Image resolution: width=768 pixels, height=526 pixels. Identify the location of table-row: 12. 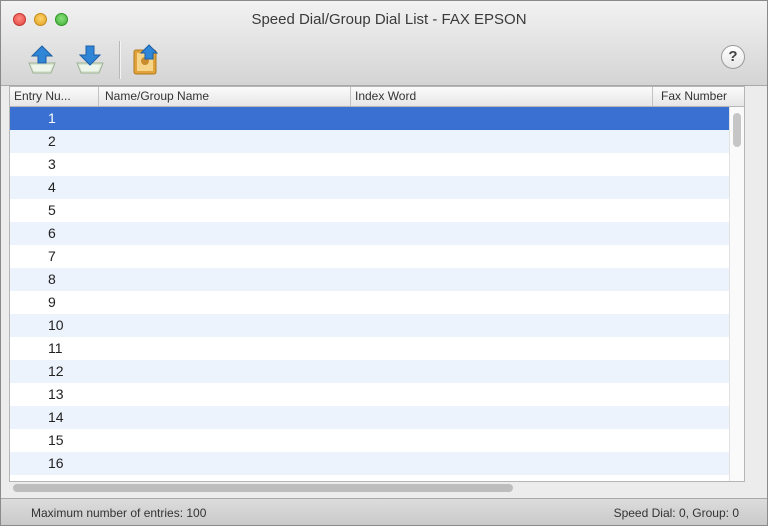
(377, 371).